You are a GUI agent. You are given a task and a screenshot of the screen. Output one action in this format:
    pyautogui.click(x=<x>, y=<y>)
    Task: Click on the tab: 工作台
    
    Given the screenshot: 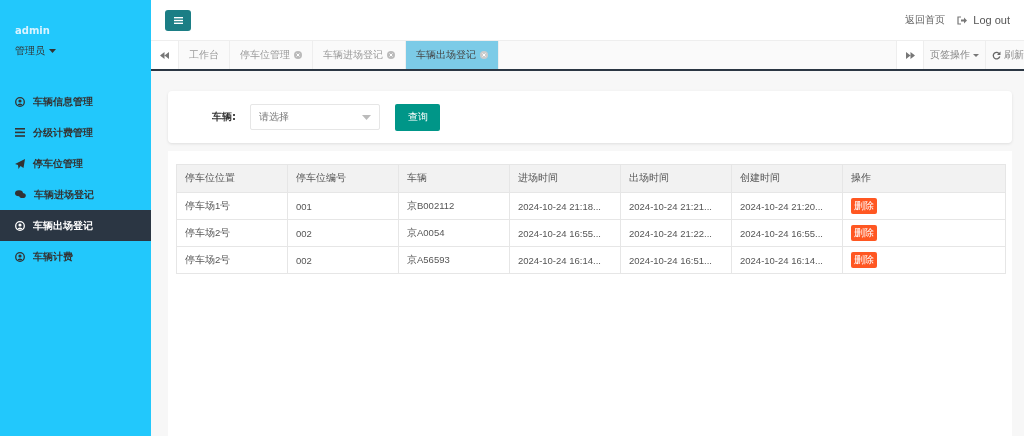 What is the action you would take?
    pyautogui.click(x=204, y=55)
    